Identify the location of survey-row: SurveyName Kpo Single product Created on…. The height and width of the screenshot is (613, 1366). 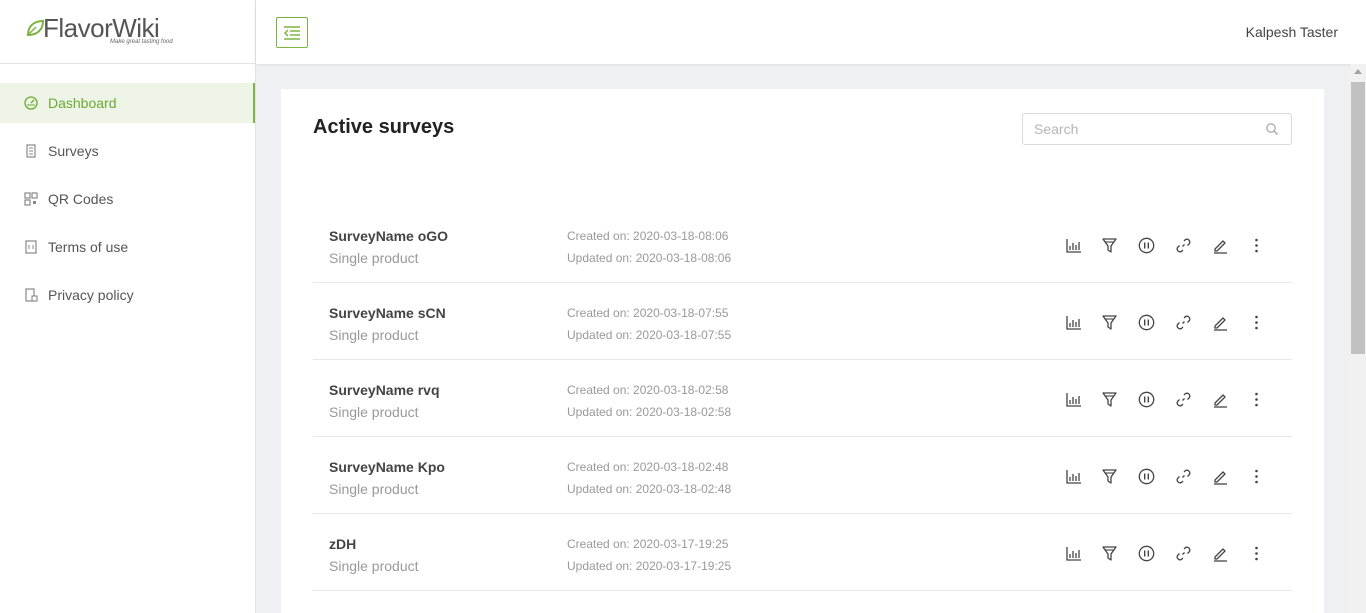
(802, 475).